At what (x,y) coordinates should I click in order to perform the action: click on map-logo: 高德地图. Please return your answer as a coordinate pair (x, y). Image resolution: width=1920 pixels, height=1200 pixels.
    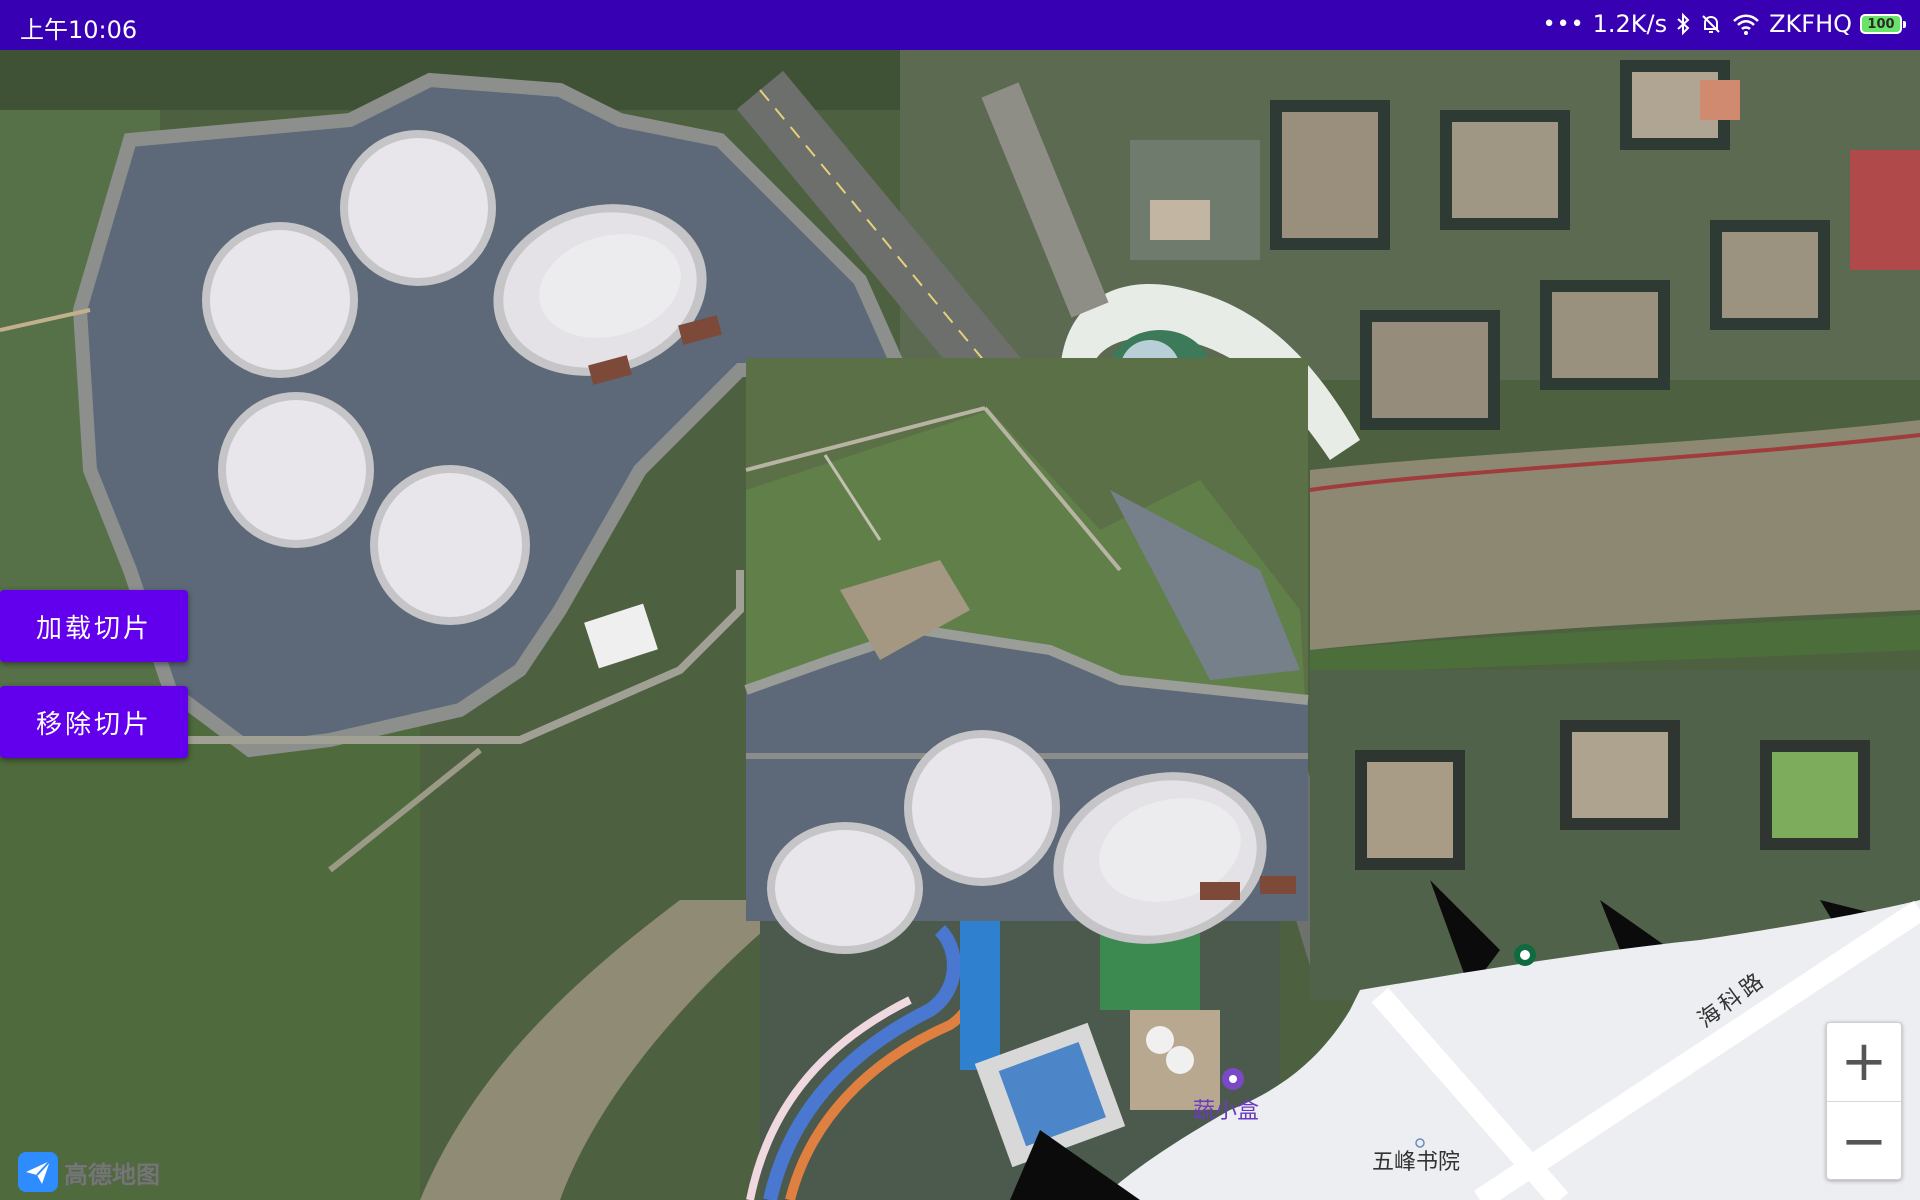
    Looking at the image, I should click on (89, 1172).